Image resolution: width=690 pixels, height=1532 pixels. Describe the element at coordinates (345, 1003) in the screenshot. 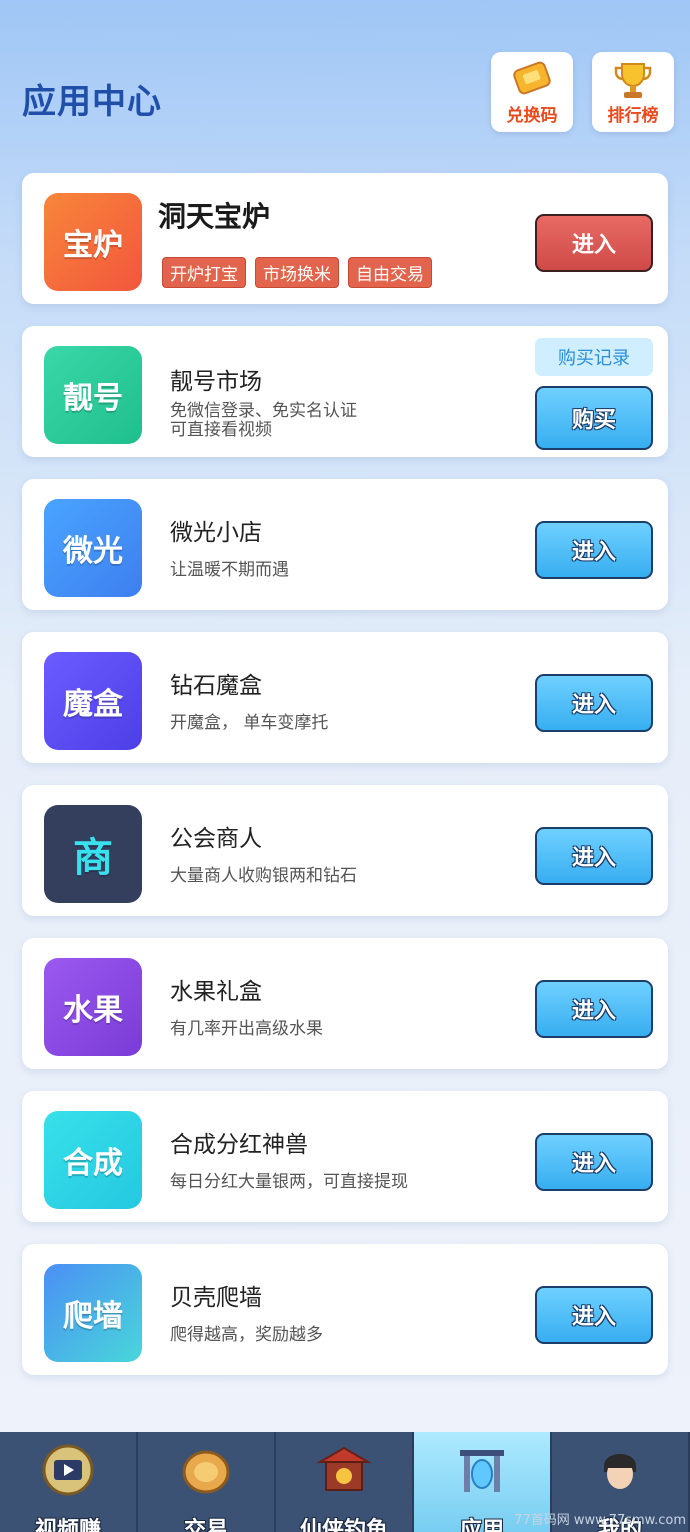

I see `app-card: 水果 水果礼盒 有几率开出高级水果 进入` at that location.